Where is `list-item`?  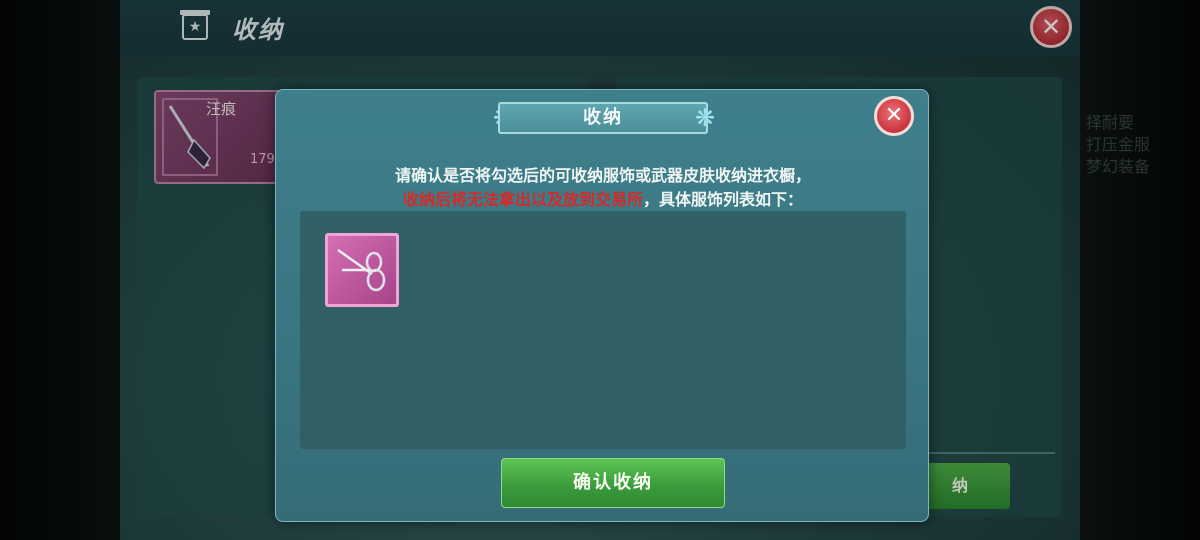 list-item is located at coordinates (362, 270).